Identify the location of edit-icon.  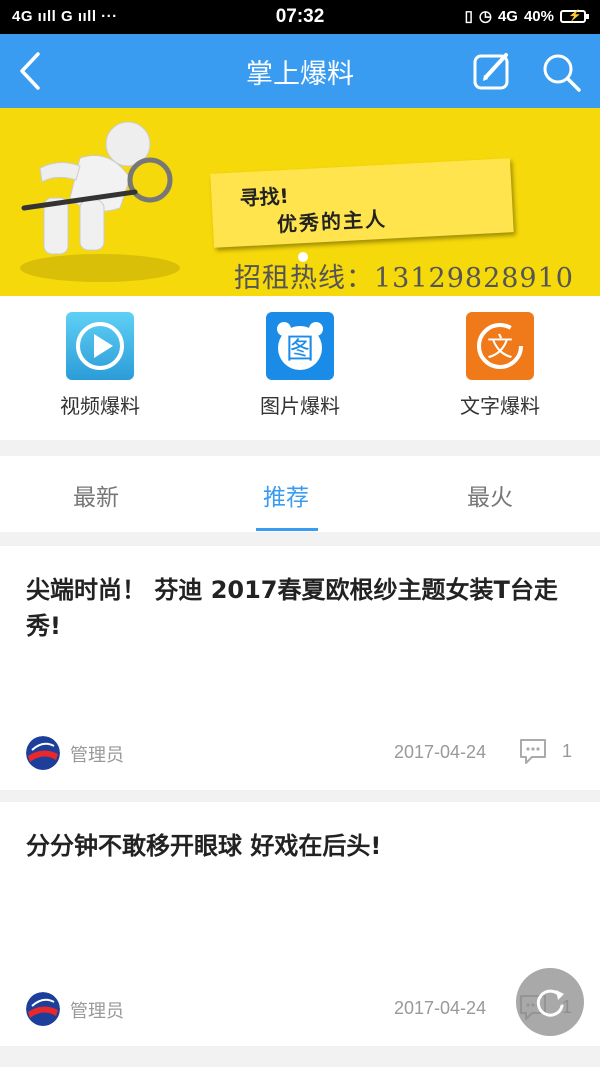
(491, 71).